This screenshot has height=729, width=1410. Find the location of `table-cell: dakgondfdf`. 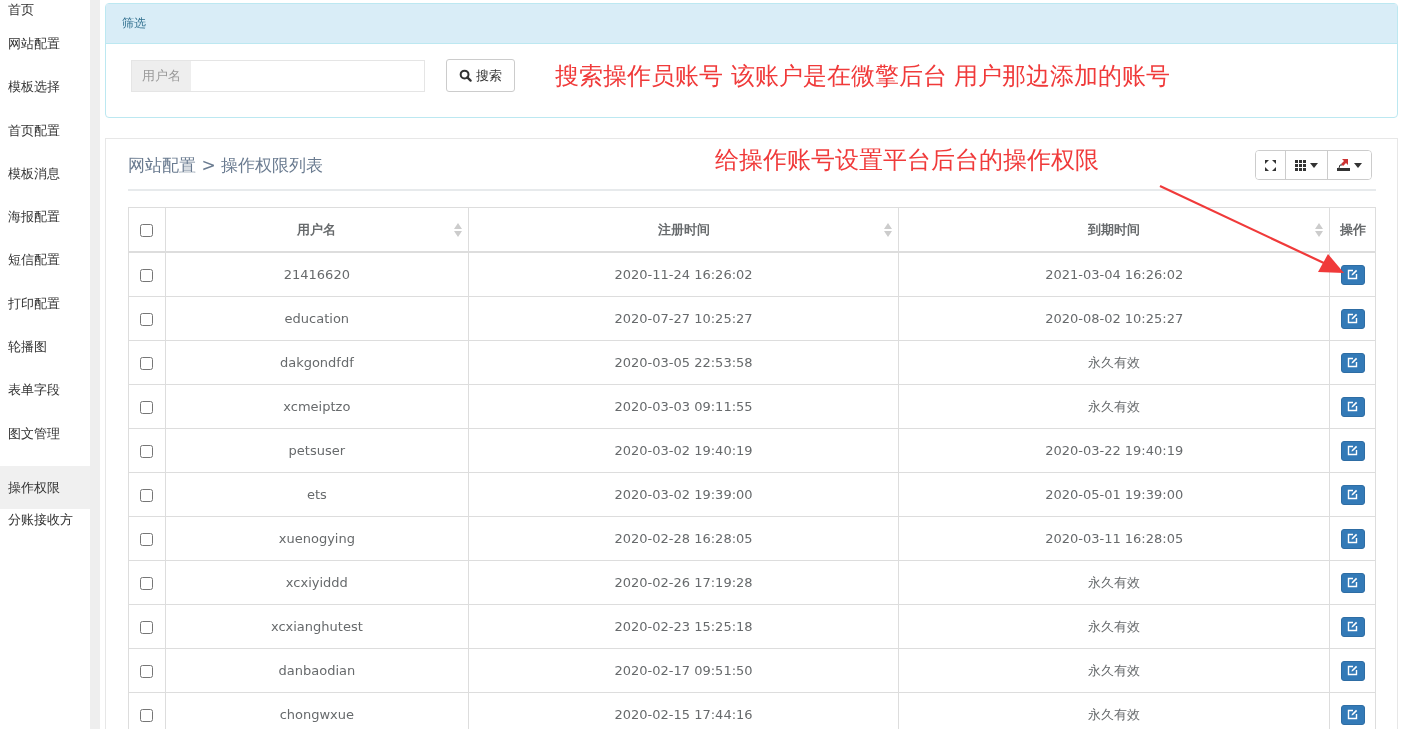

table-cell: dakgondfdf is located at coordinates (317, 362).